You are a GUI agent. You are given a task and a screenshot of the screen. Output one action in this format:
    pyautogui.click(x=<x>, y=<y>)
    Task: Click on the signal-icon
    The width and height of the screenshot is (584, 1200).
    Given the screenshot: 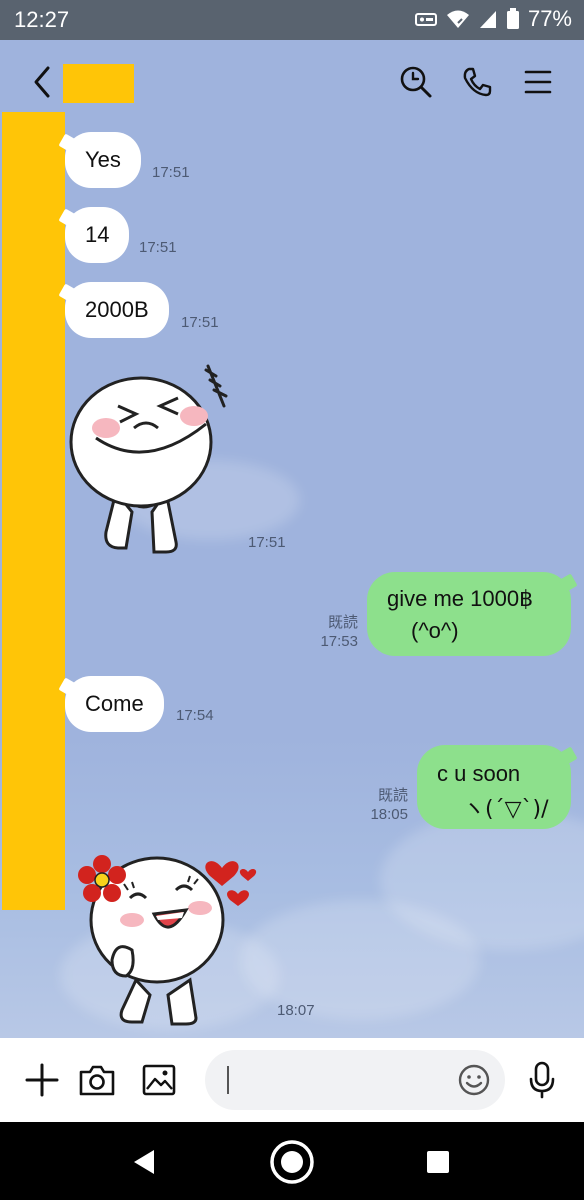 What is the action you would take?
    pyautogui.click(x=488, y=19)
    